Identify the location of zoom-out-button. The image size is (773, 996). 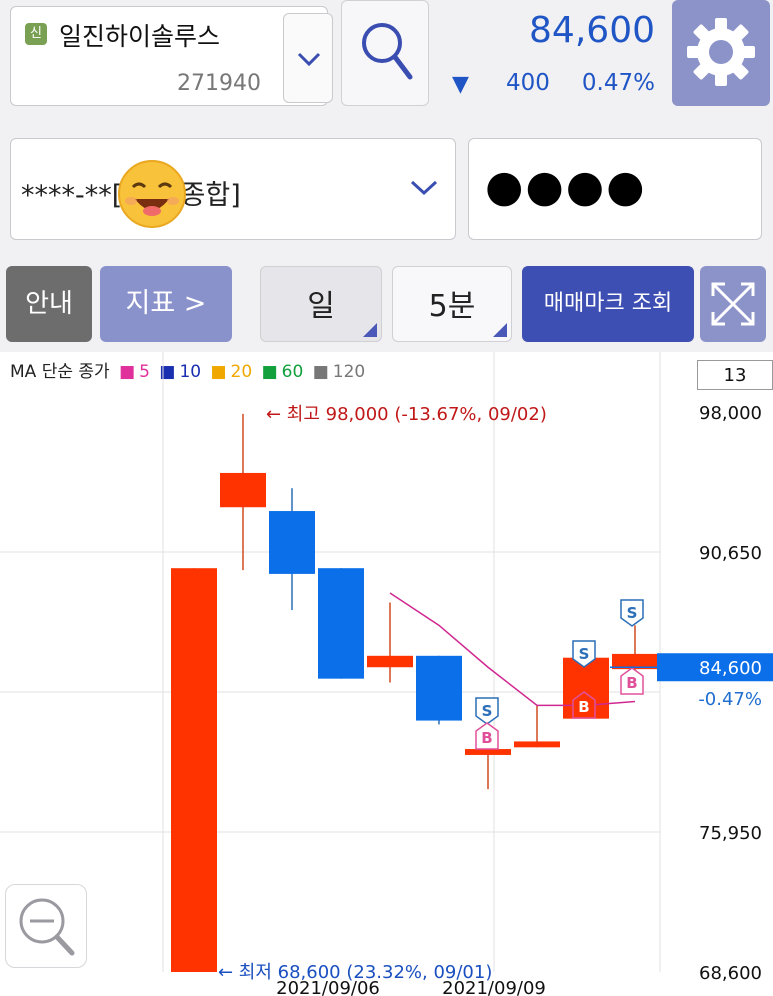
(46, 926).